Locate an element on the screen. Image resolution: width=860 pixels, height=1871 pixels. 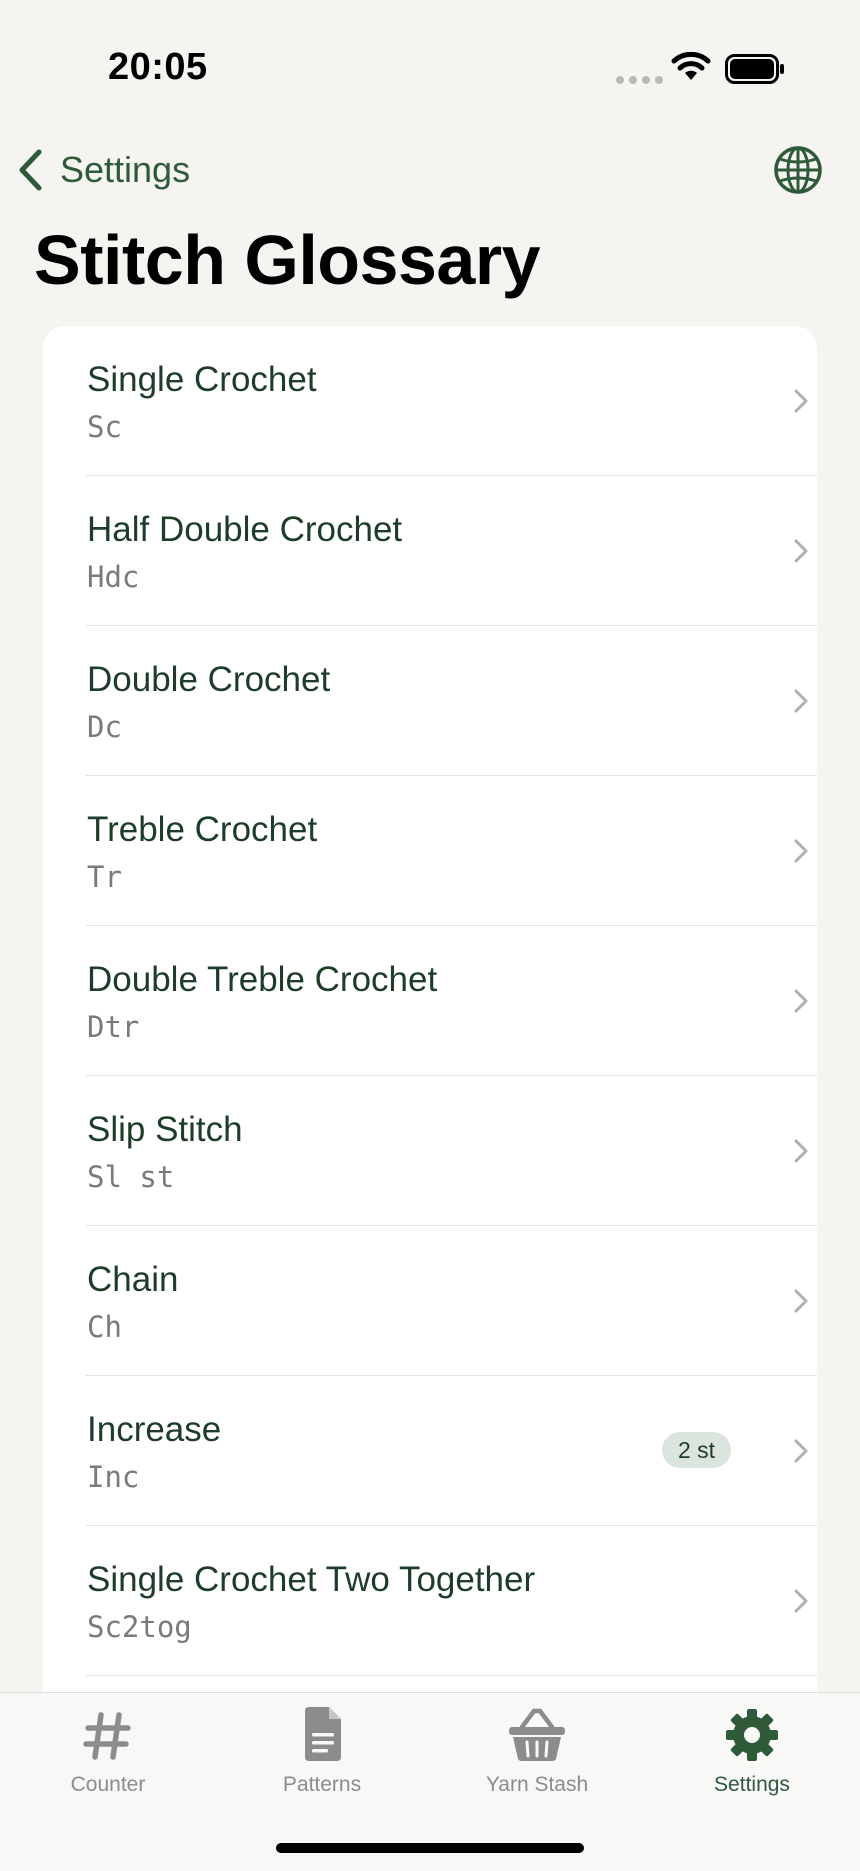
stitch-abbreviation: Sc2tog is located at coordinates (139, 1627).